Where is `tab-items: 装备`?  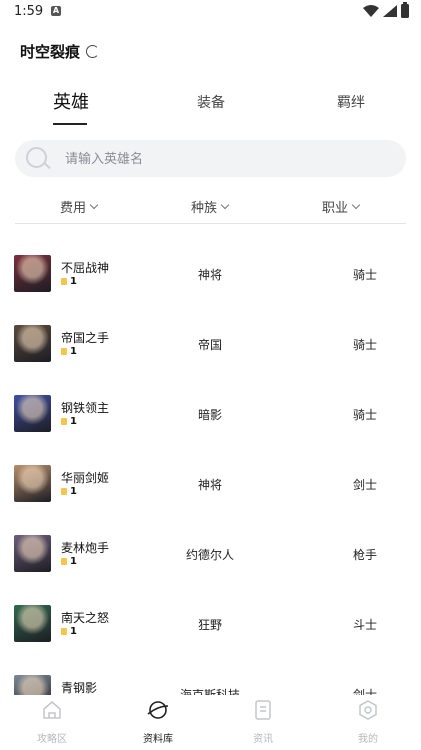 tab-items: 装备 is located at coordinates (211, 102).